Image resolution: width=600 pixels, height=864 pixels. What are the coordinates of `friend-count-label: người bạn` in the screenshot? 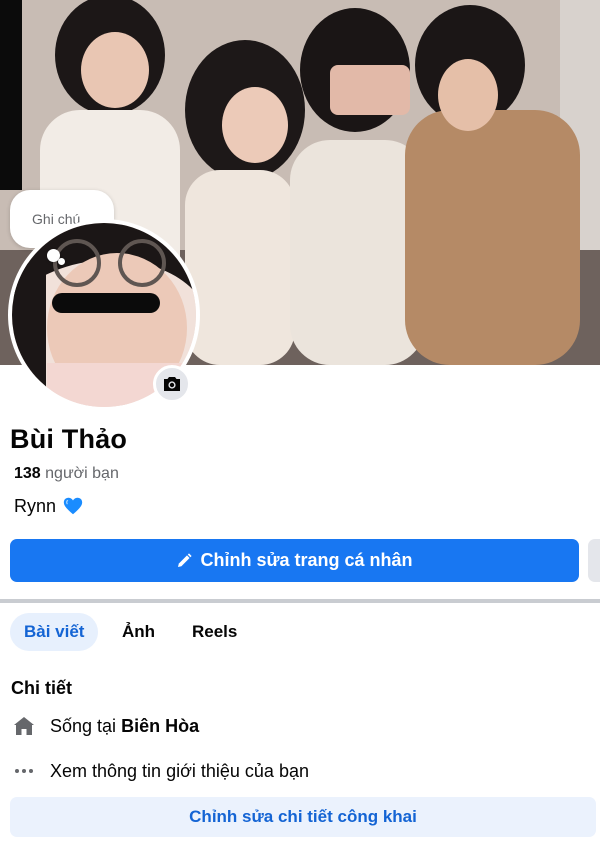 It's located at (82, 473).